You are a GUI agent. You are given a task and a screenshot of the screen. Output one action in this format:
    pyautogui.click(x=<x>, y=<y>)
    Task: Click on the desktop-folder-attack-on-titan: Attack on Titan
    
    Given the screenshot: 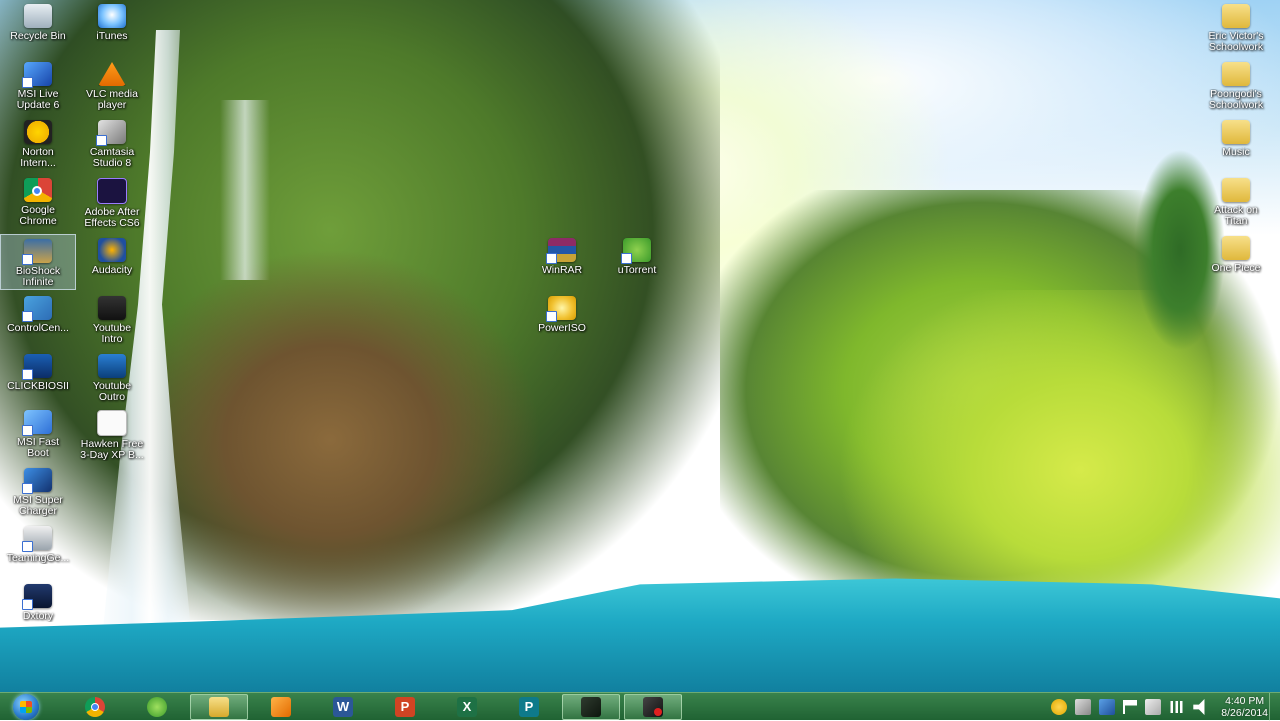 What is the action you would take?
    pyautogui.click(x=1236, y=202)
    